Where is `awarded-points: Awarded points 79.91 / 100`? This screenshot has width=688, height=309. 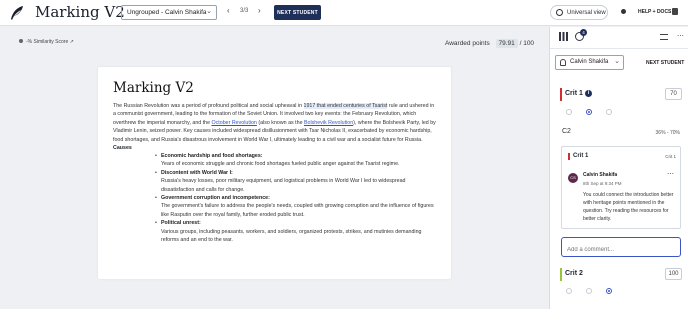
awarded-points: Awarded points 79.91 / 100 is located at coordinates (489, 43).